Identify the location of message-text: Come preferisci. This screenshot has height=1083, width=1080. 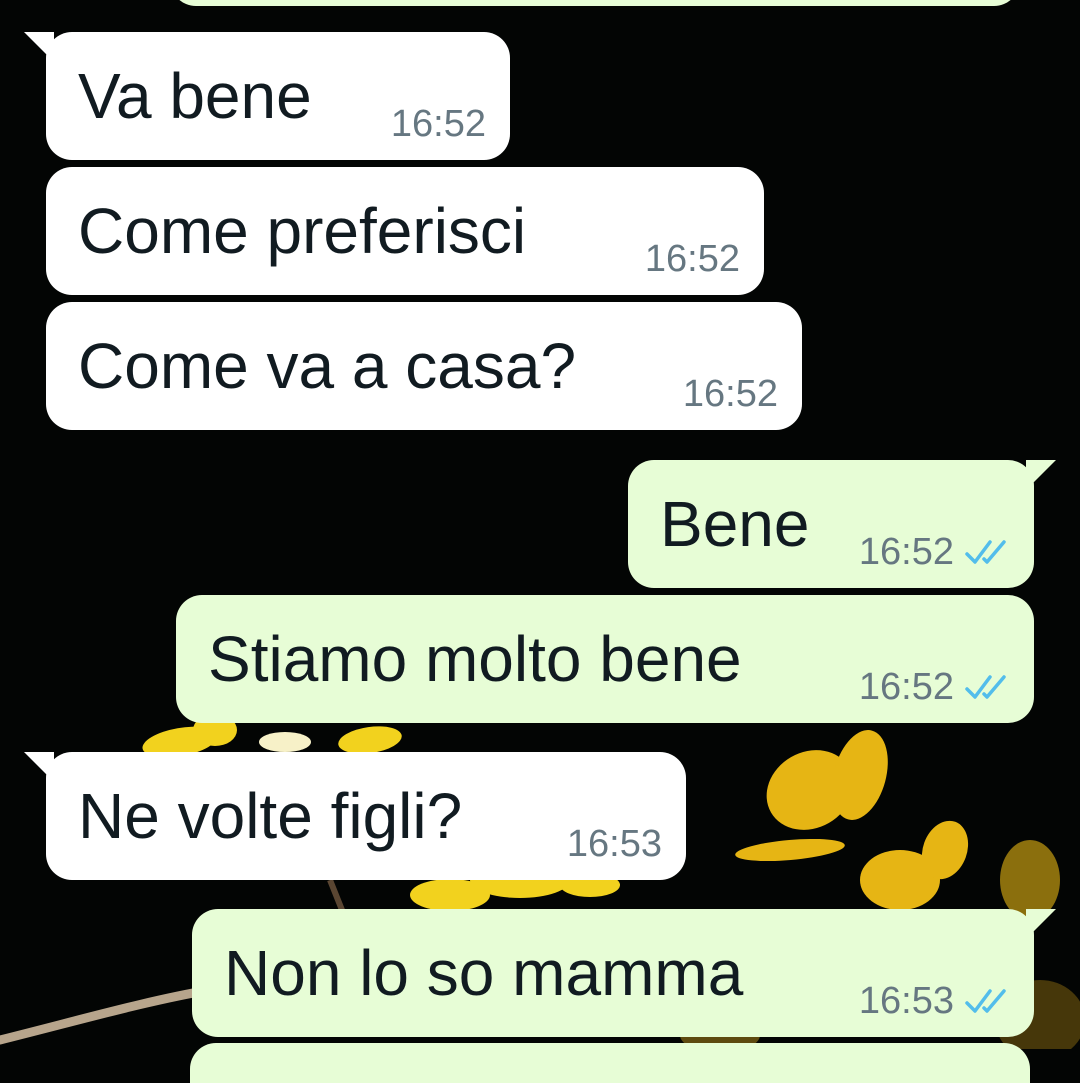
(302, 231).